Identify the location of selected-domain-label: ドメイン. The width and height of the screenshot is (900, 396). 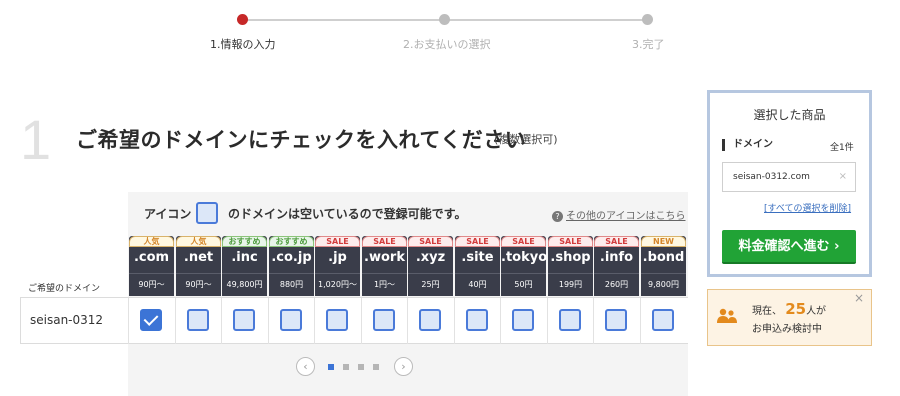
(747, 145).